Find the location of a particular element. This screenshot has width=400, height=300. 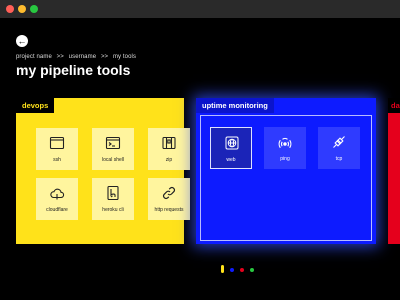

maximize-window-button is located at coordinates (34, 9).